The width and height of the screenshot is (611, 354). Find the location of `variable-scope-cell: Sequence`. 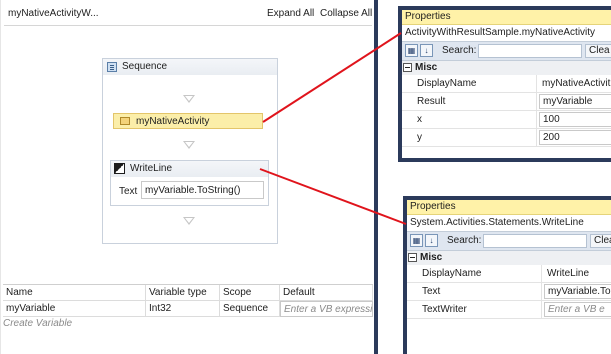

variable-scope-cell: Sequence is located at coordinates (250, 309).